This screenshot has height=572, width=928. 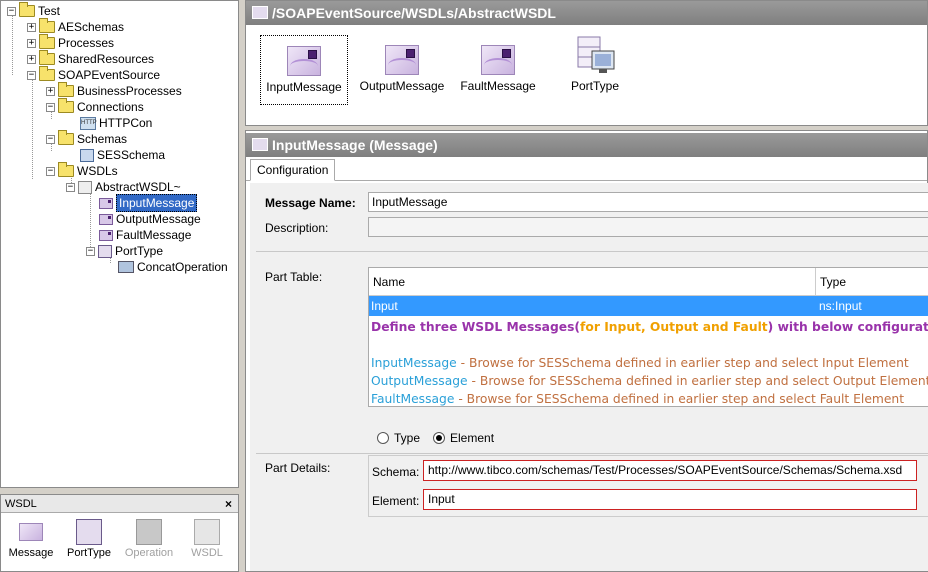 What do you see at coordinates (260, 12) in the screenshot?
I see `folder-path-icon` at bounding box center [260, 12].